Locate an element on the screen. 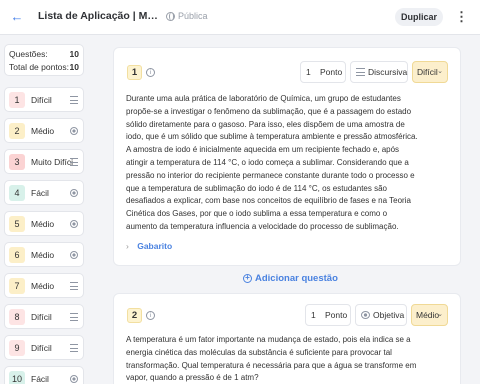 This screenshot has height=384, width=480. nav-number: 9 is located at coordinates (17, 348).